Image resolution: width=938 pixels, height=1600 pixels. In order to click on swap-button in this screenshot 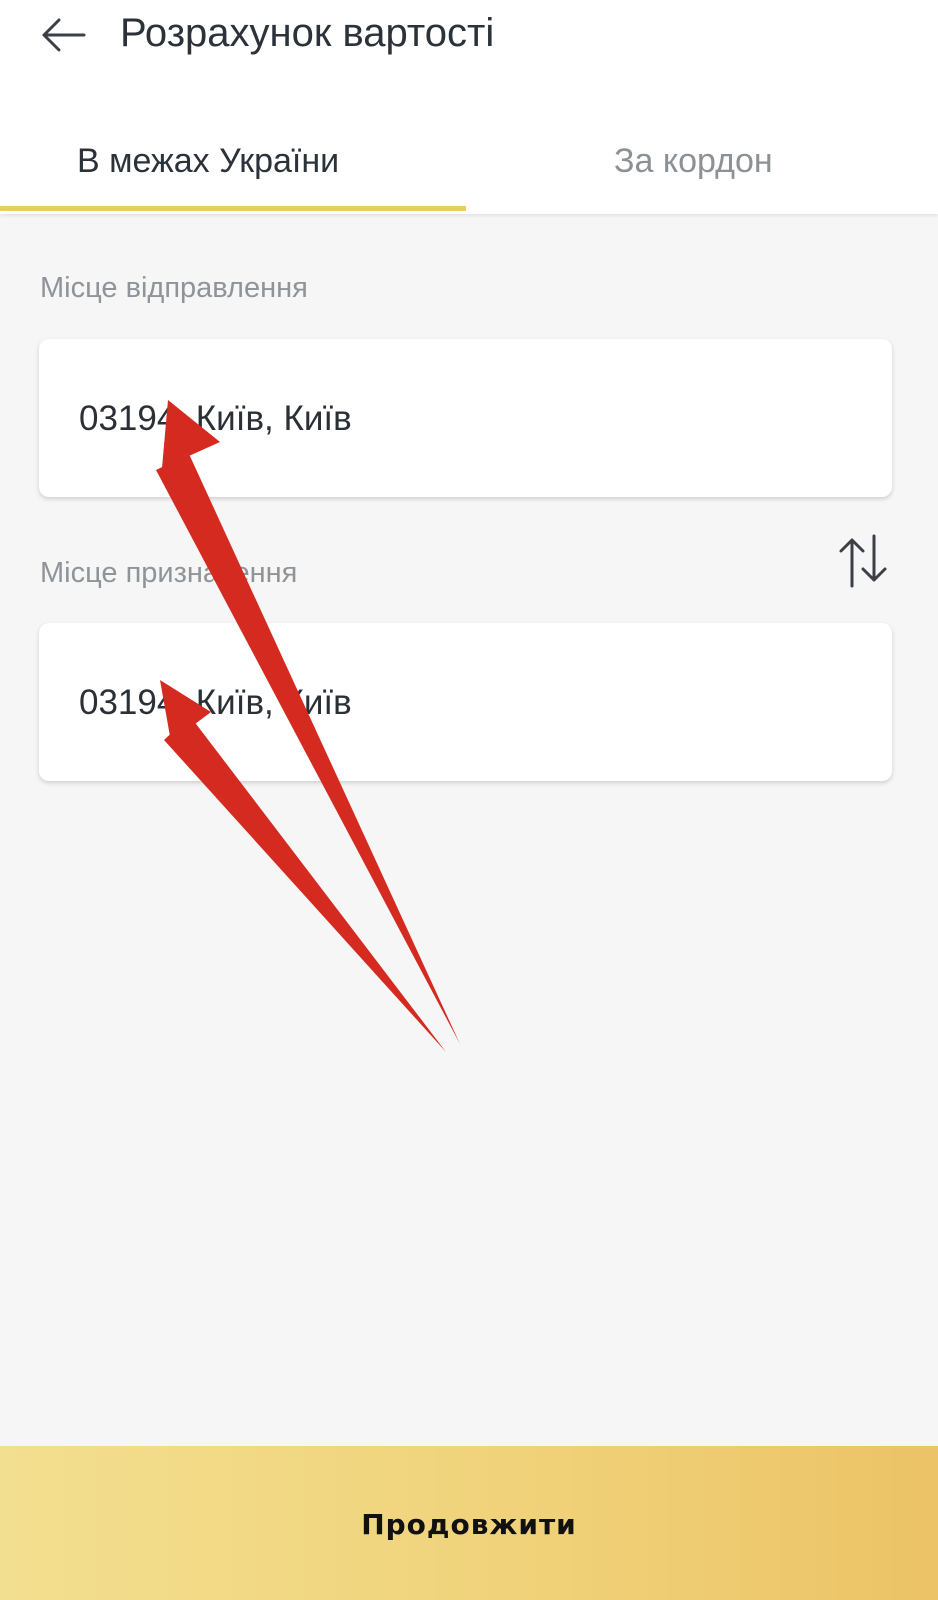, I will do `click(863, 560)`.